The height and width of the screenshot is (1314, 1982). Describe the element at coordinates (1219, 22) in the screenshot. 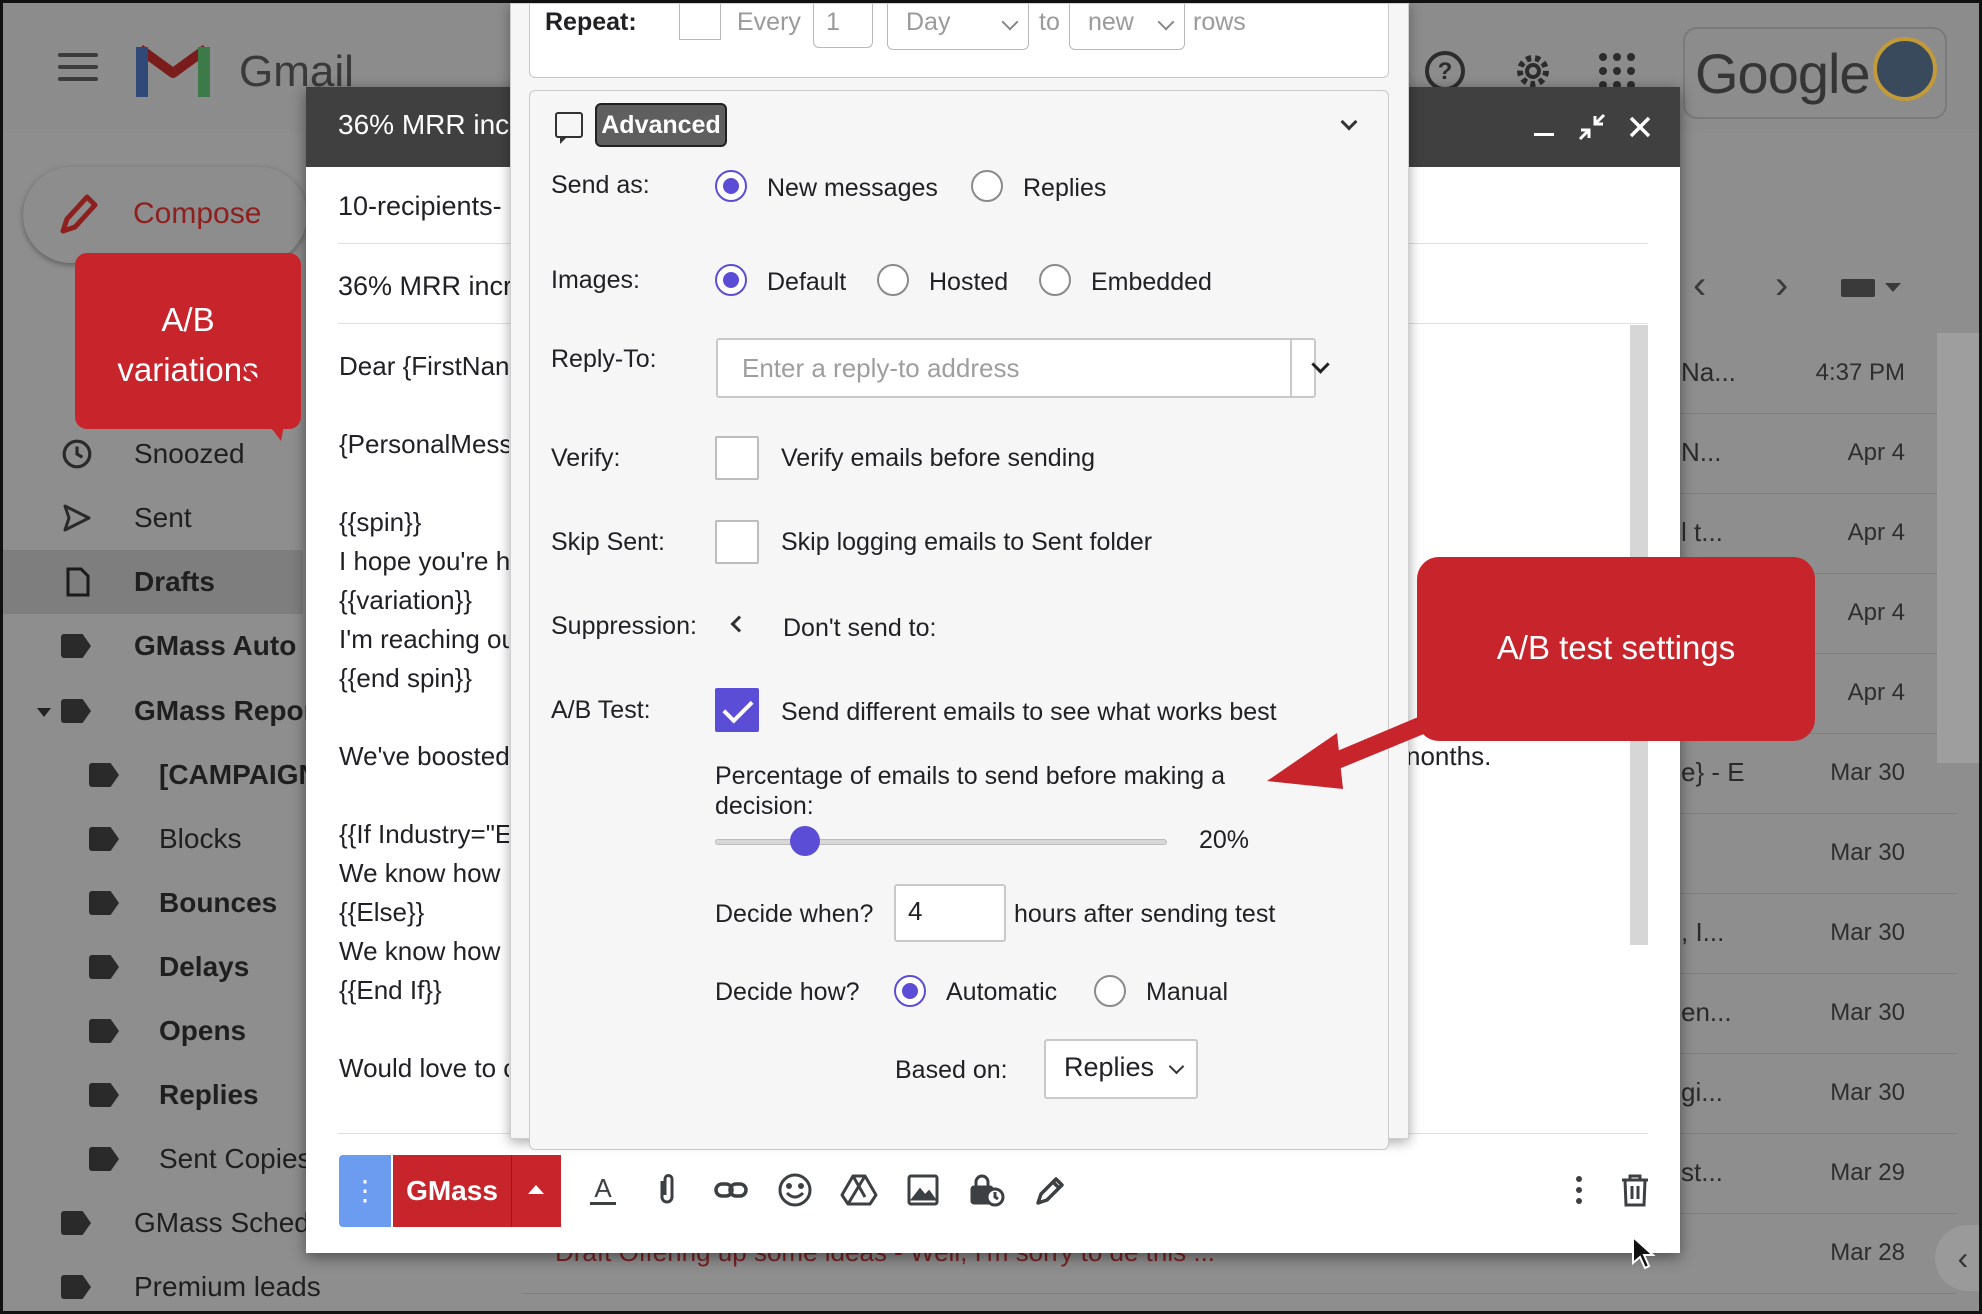

I see `repeat-rows-label: rows` at that location.